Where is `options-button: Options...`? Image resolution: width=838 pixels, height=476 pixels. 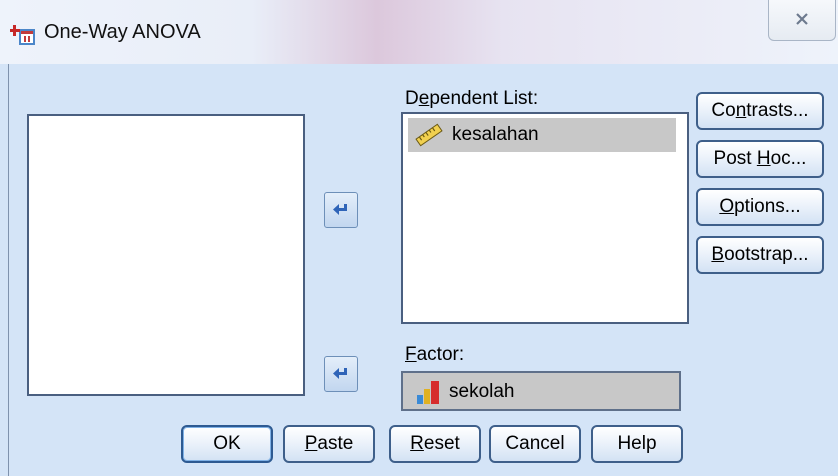
options-button: Options... is located at coordinates (760, 207).